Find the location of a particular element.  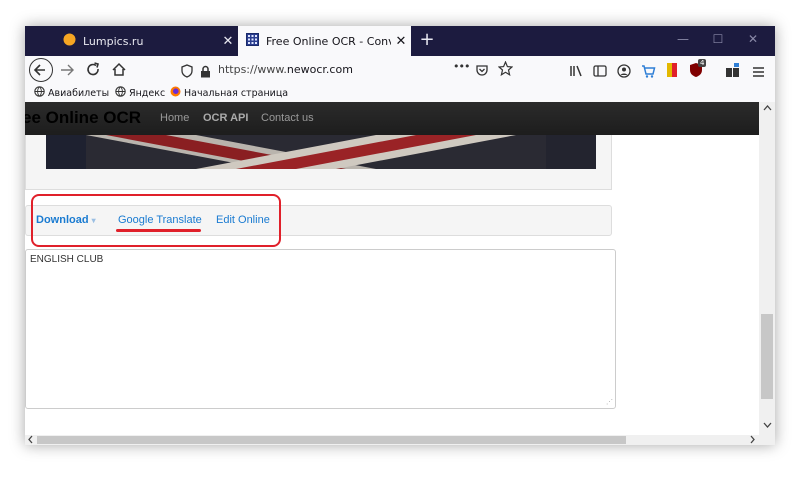

bookmark-aviabilety: Авиабилеты is located at coordinates (71, 93).